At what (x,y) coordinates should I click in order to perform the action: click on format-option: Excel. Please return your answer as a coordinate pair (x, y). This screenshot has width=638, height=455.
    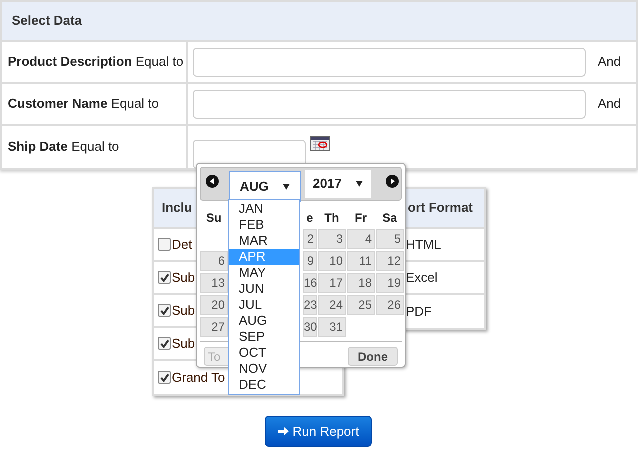
    Looking at the image, I should click on (422, 278).